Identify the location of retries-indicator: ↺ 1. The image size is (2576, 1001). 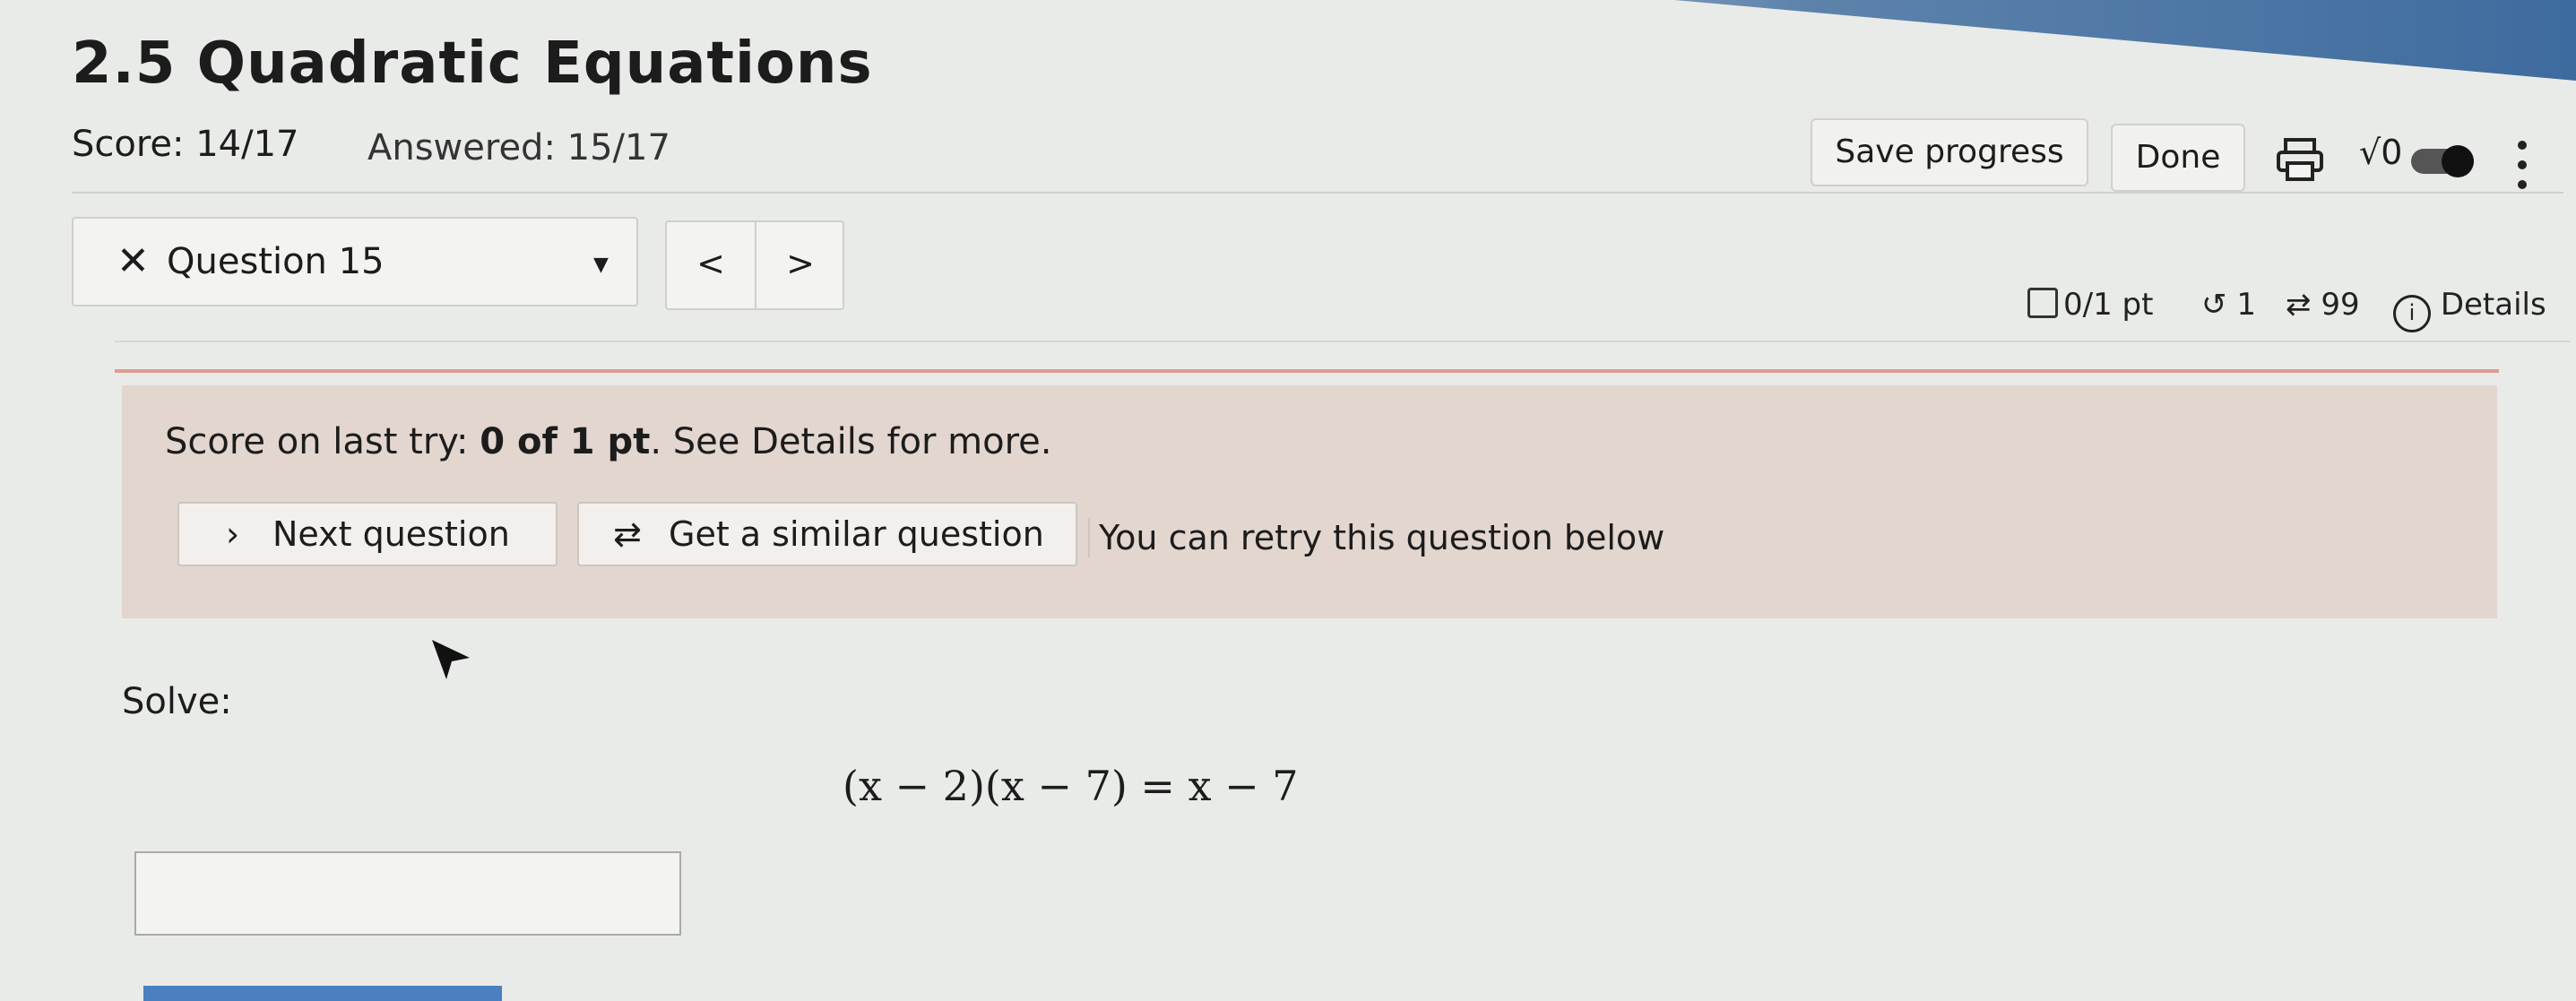
(2228, 305).